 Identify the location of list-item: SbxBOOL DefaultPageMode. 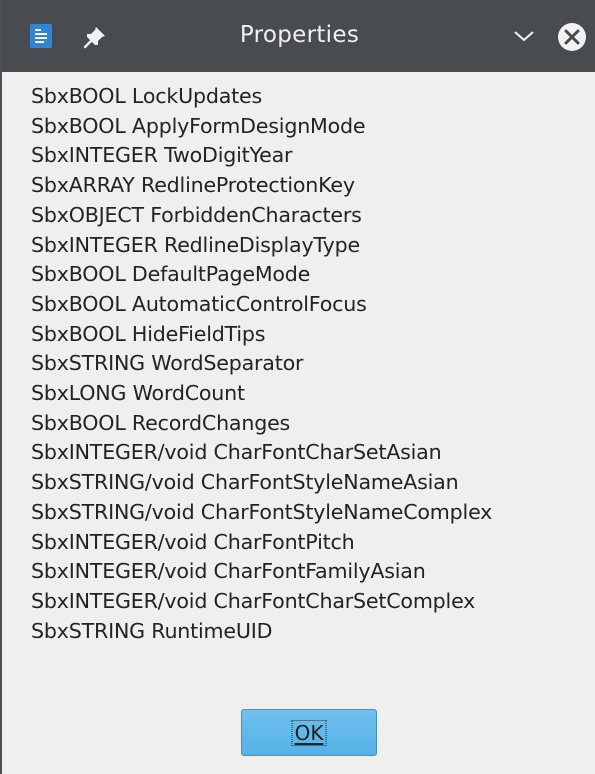
(171, 274).